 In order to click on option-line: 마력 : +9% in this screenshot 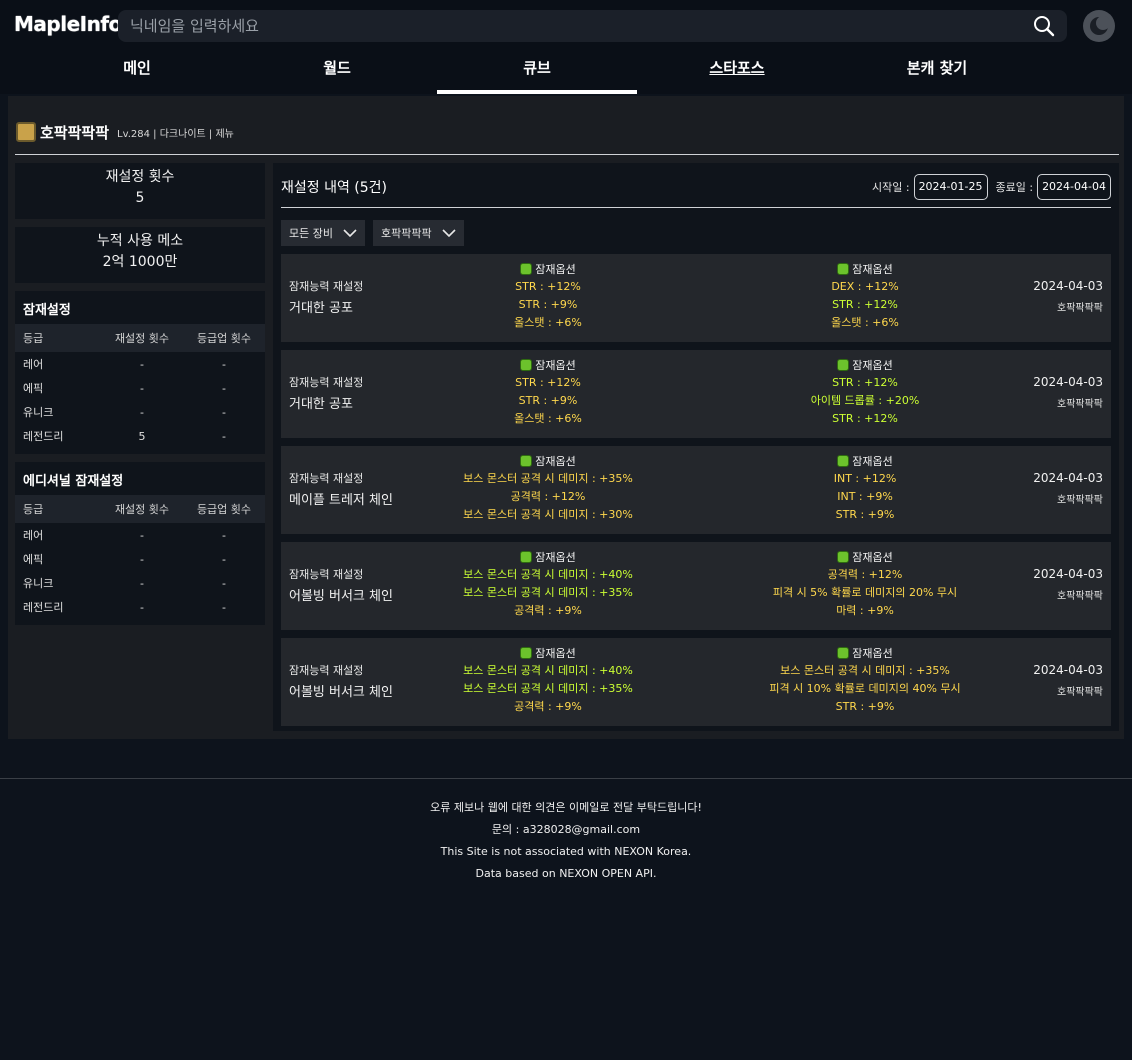, I will do `click(865, 610)`.